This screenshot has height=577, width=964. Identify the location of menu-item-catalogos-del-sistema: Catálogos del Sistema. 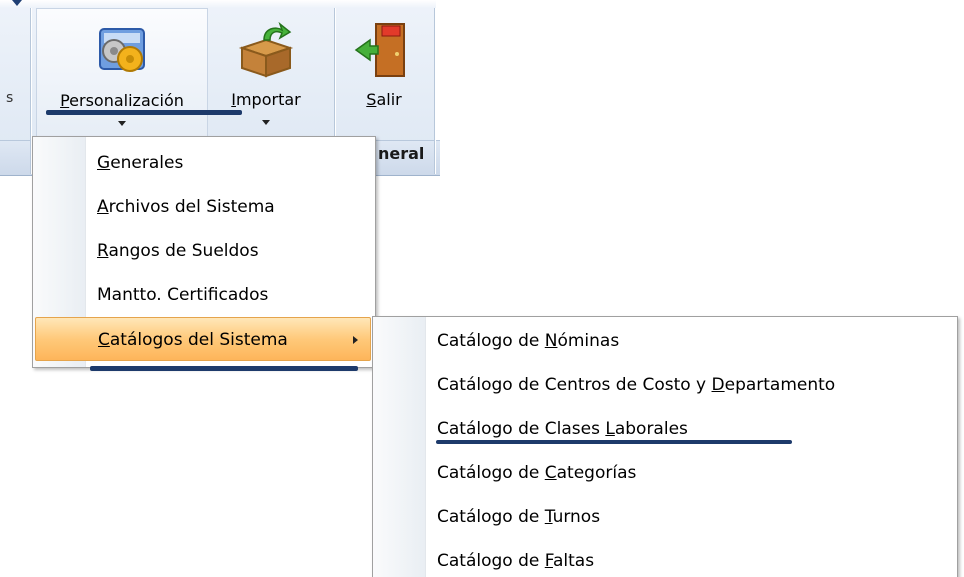
(203, 339).